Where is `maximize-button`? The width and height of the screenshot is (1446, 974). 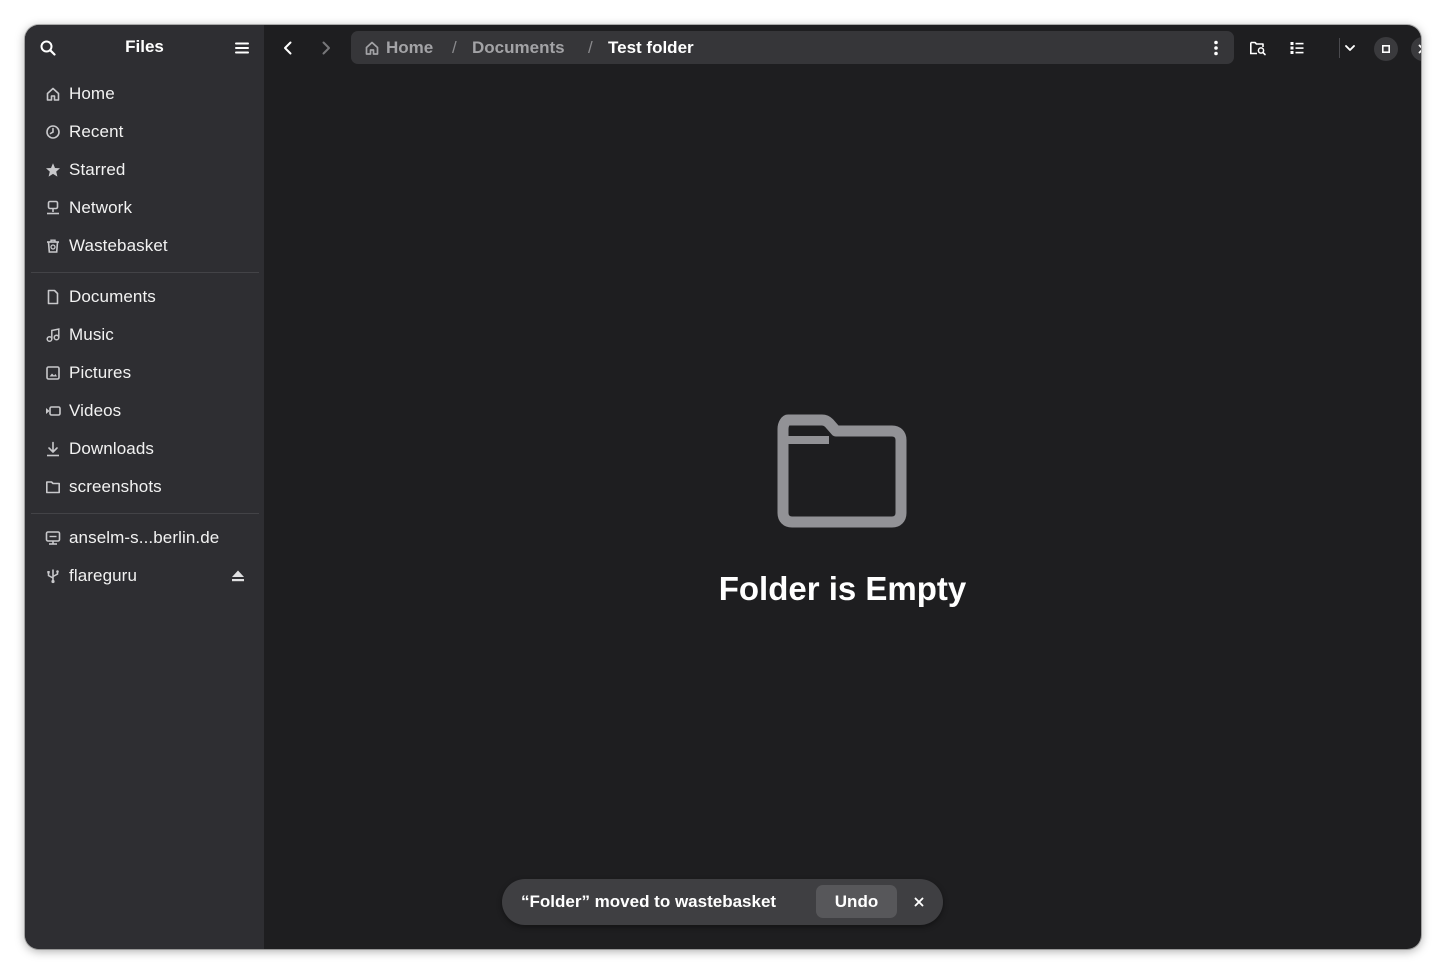
maximize-button is located at coordinates (1386, 49).